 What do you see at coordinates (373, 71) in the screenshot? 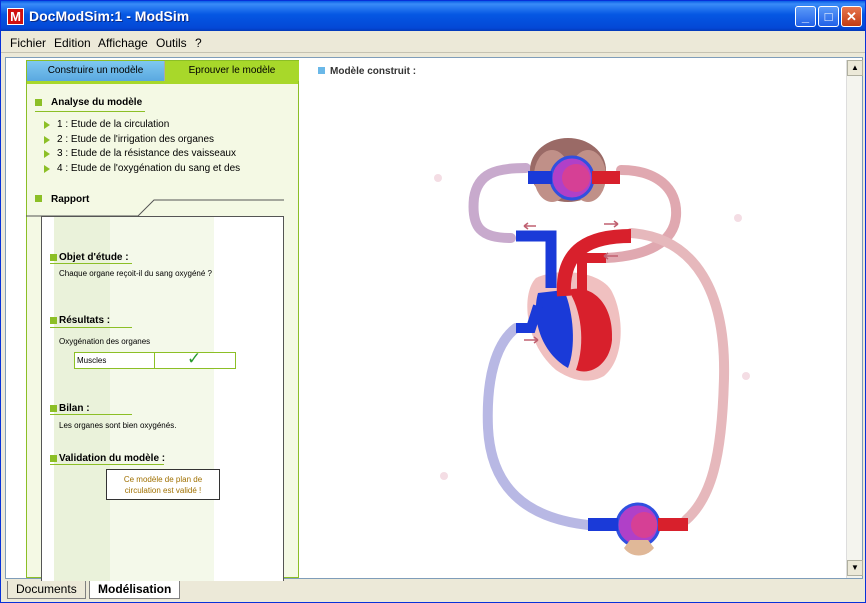
I see `diagram-title: Modèle construit :` at bounding box center [373, 71].